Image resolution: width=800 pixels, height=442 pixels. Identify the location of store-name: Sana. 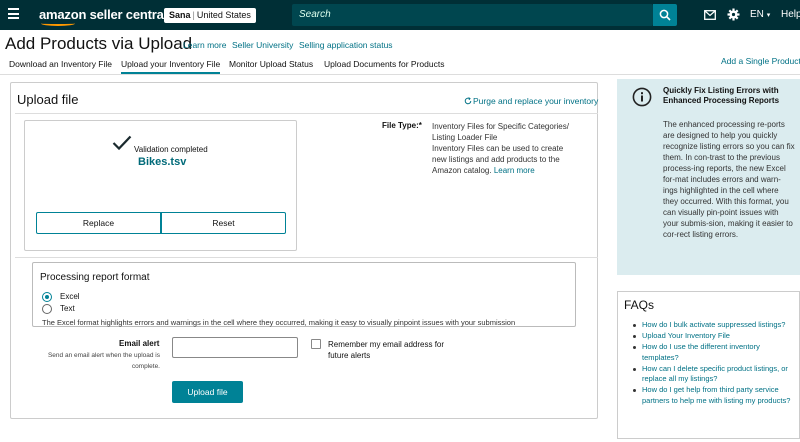
(180, 15).